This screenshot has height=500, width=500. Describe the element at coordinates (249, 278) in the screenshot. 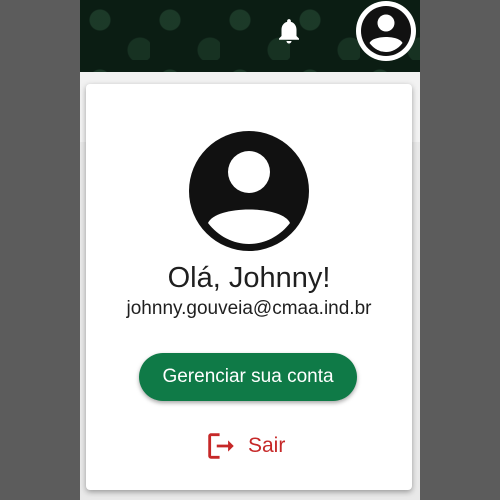

I see `greeting-text: Olá, Johnny!` at that location.